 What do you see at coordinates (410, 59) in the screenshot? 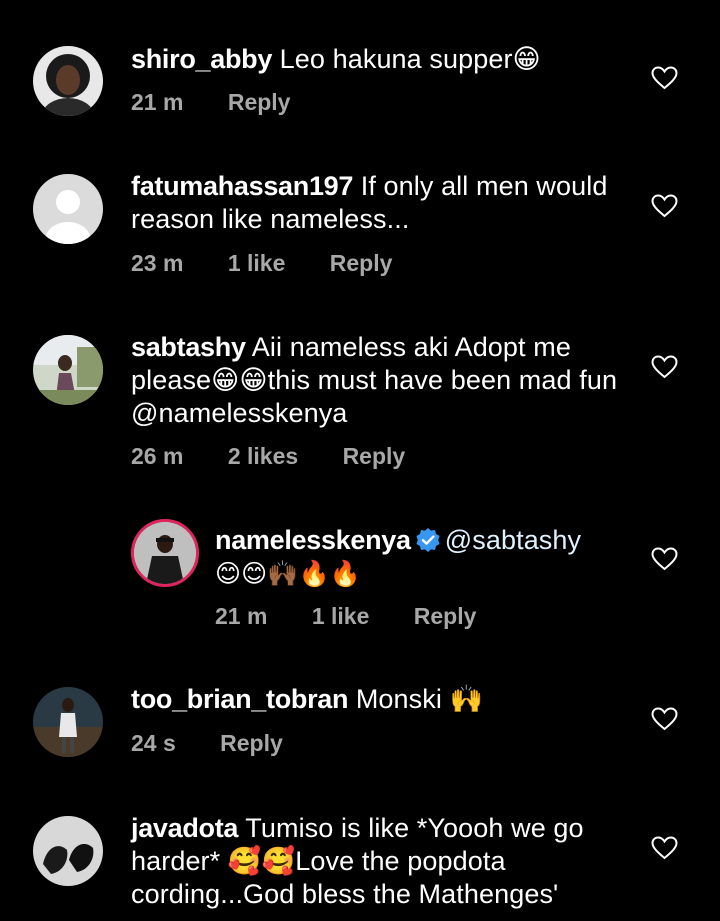
I see `comment-text: Leo hakuna supper😁` at bounding box center [410, 59].